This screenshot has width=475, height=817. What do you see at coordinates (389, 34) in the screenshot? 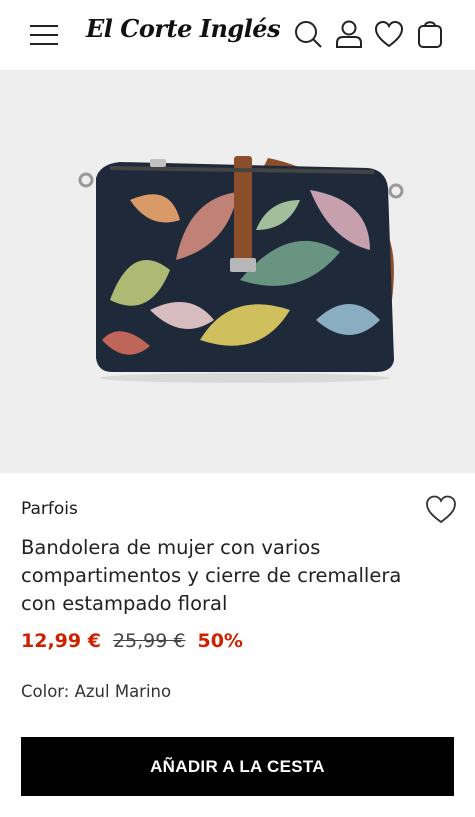
I see `heart-icon` at bounding box center [389, 34].